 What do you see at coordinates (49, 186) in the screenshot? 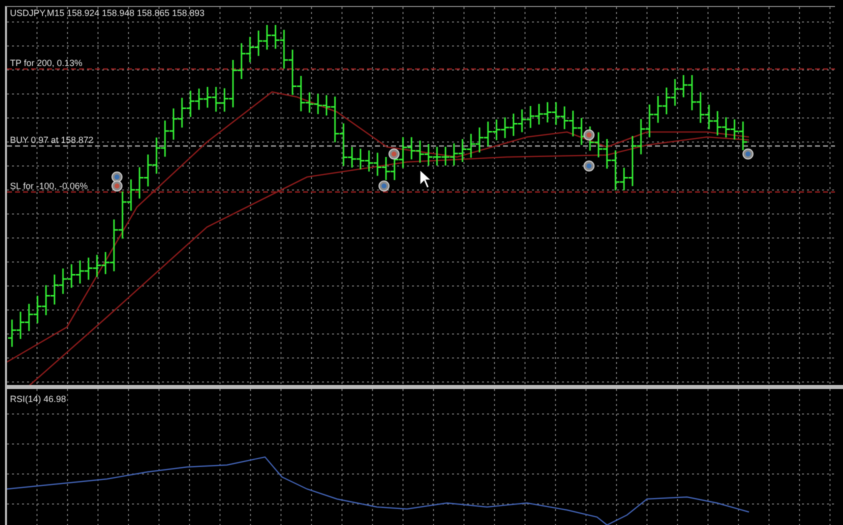
I see `price-level-label: SL for -100, -0.06%` at bounding box center [49, 186].